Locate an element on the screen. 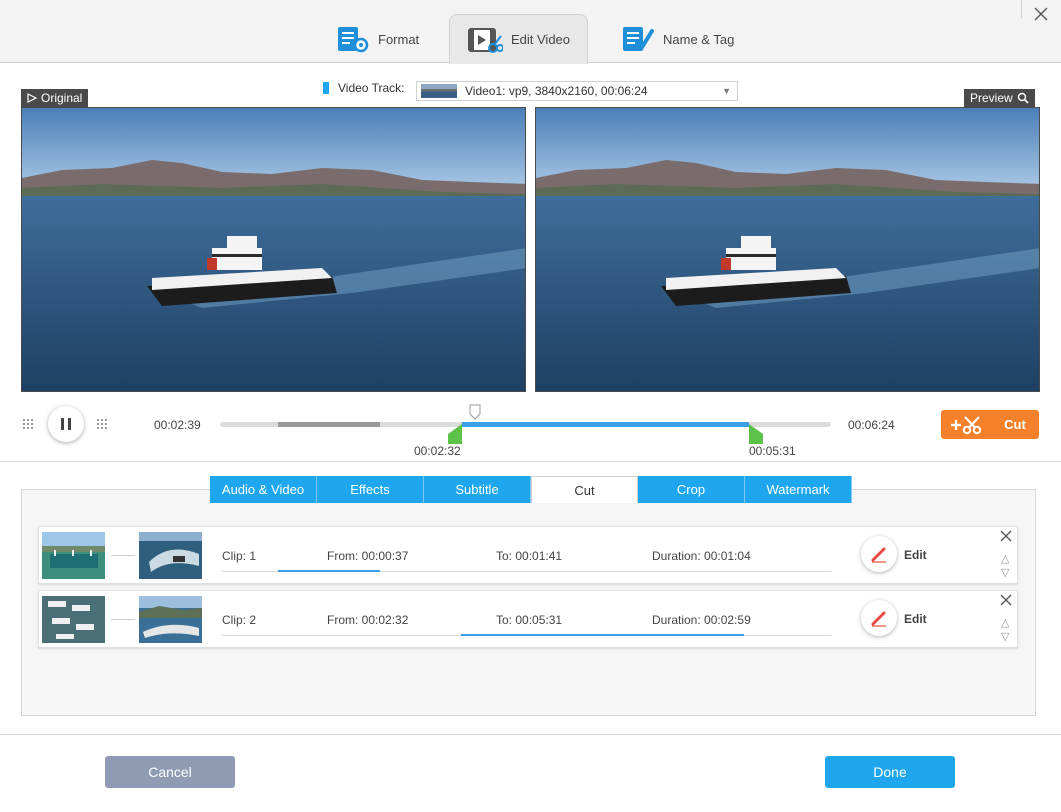 The image size is (1061, 812). name-tag-icon is located at coordinates (638, 39).